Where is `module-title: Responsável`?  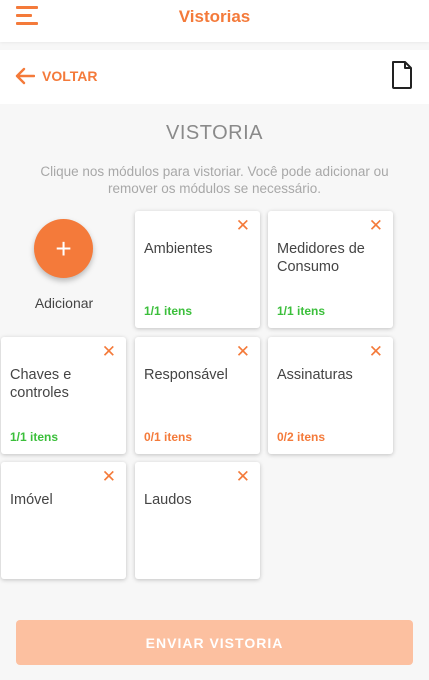 module-title: Responsável is located at coordinates (186, 375).